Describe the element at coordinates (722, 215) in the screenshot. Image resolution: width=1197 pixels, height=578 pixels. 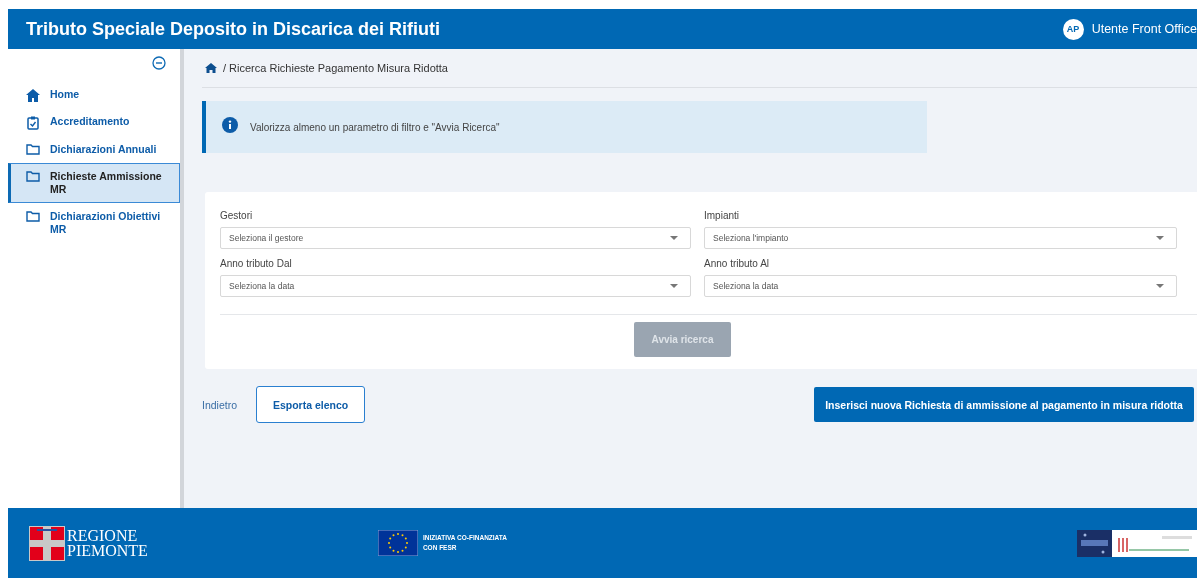
I see `field-label: Impianti` at that location.